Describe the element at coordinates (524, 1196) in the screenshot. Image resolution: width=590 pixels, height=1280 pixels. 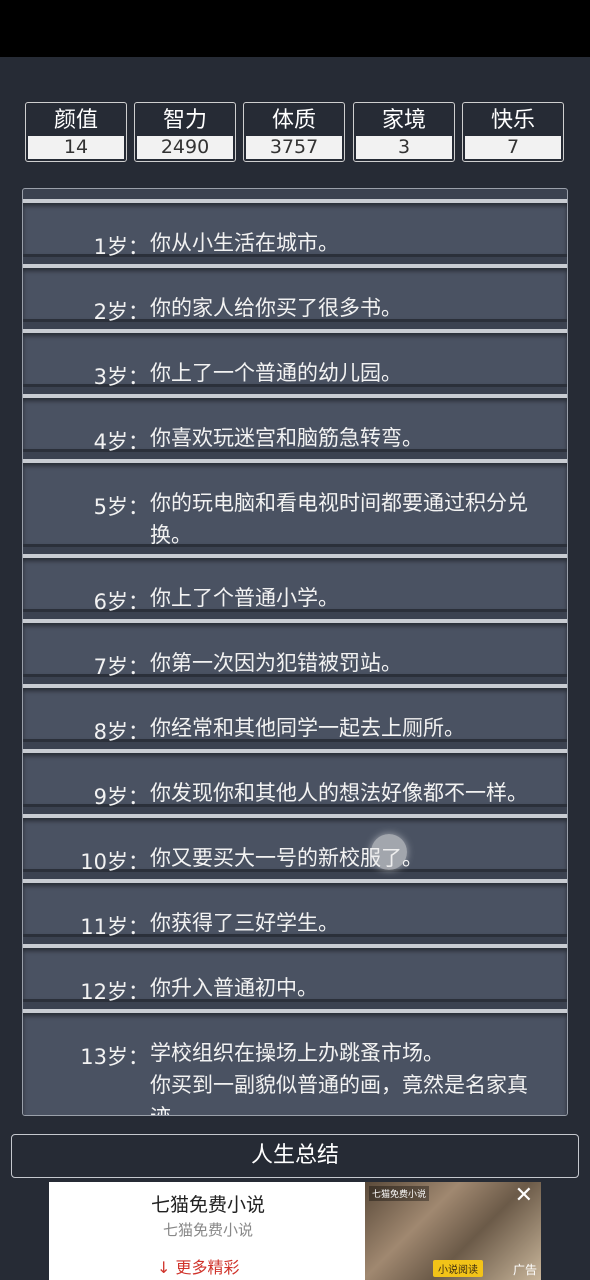
I see `close-icon: ✕` at that location.